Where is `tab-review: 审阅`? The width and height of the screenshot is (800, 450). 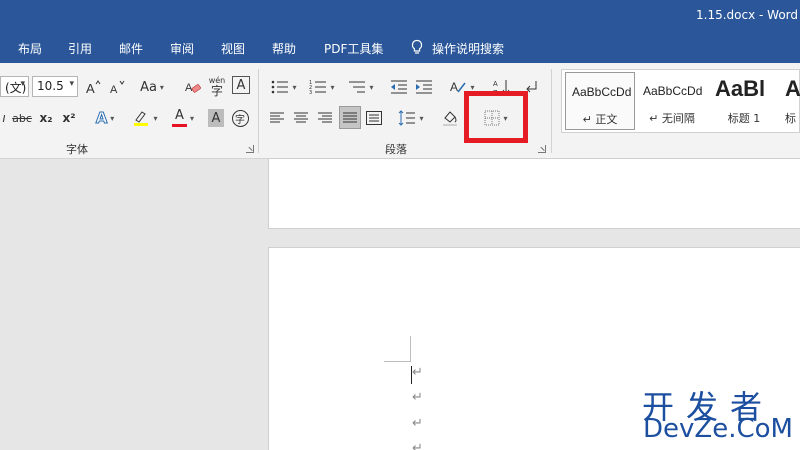 tab-review: 审阅 is located at coordinates (182, 48).